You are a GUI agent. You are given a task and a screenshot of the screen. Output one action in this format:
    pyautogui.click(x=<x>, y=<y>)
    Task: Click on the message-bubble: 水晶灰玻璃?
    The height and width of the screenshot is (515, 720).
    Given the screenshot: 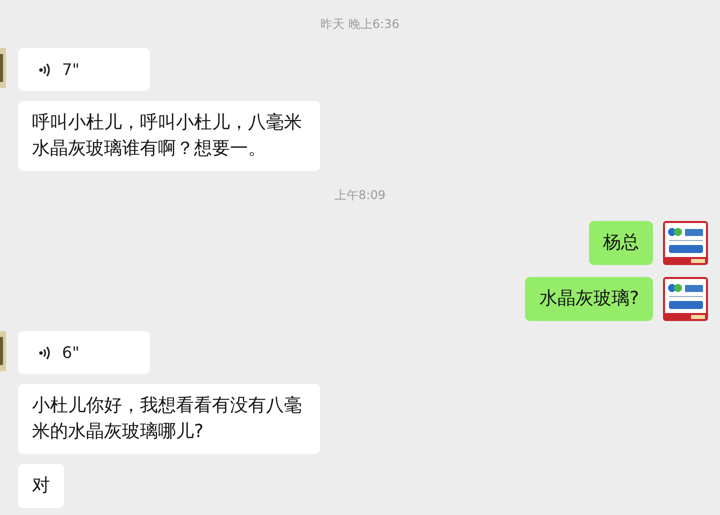 What is the action you would take?
    pyautogui.click(x=589, y=299)
    